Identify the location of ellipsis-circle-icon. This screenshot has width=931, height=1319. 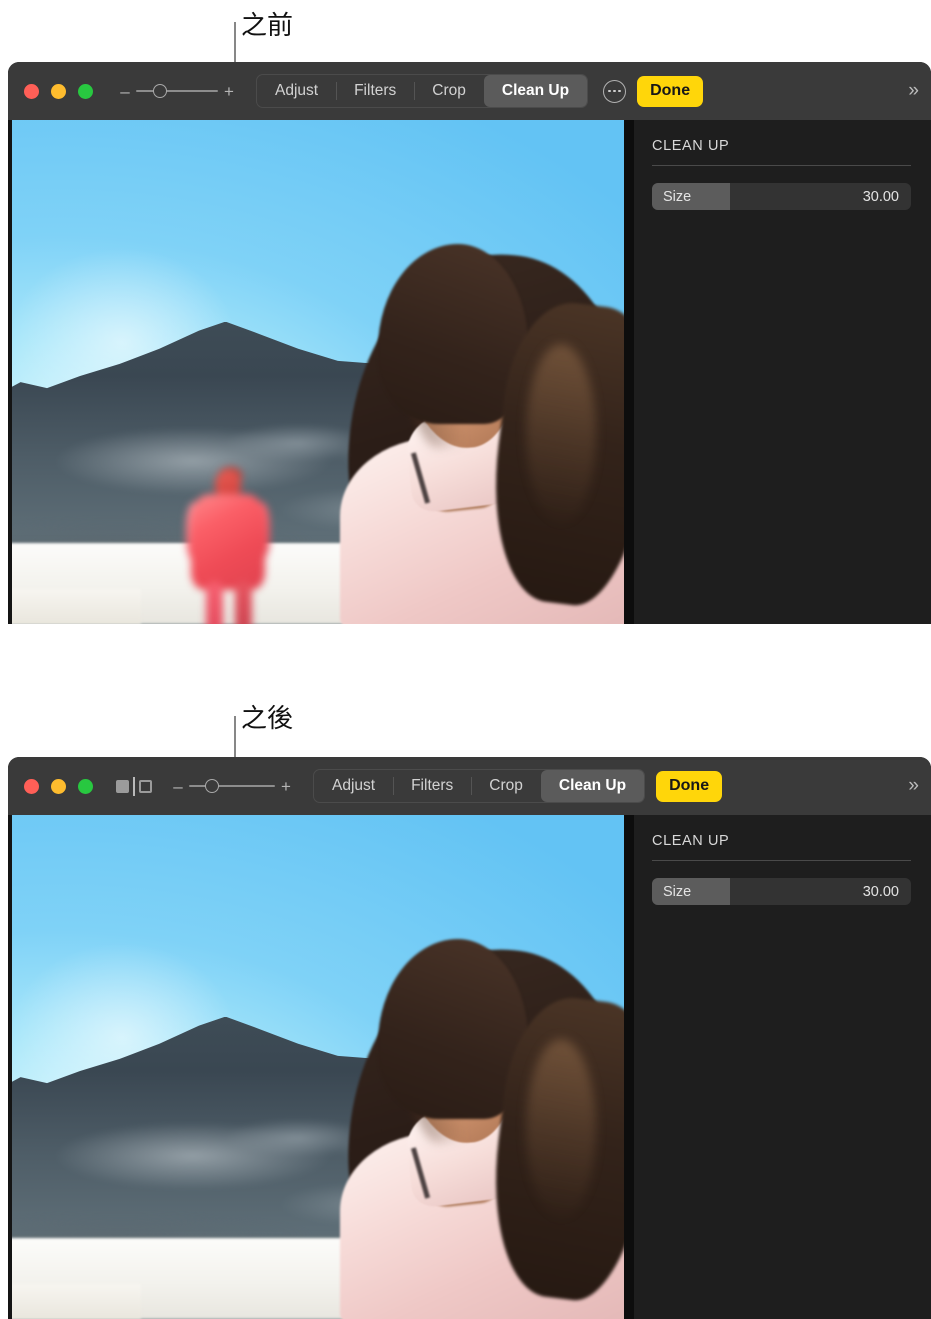
(615, 91).